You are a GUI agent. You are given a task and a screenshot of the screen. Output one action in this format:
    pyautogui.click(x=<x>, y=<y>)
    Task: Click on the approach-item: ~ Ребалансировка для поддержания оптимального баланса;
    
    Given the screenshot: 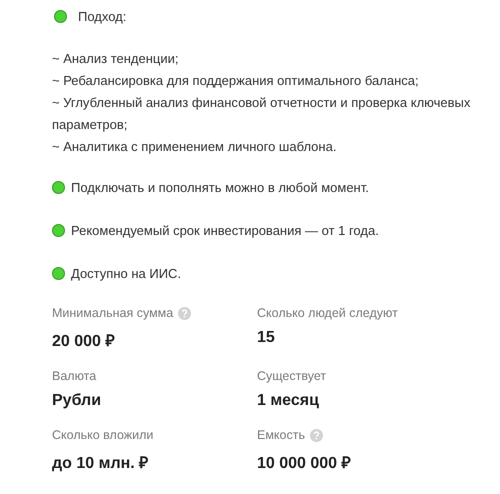 What is the action you would take?
    pyautogui.click(x=236, y=81)
    